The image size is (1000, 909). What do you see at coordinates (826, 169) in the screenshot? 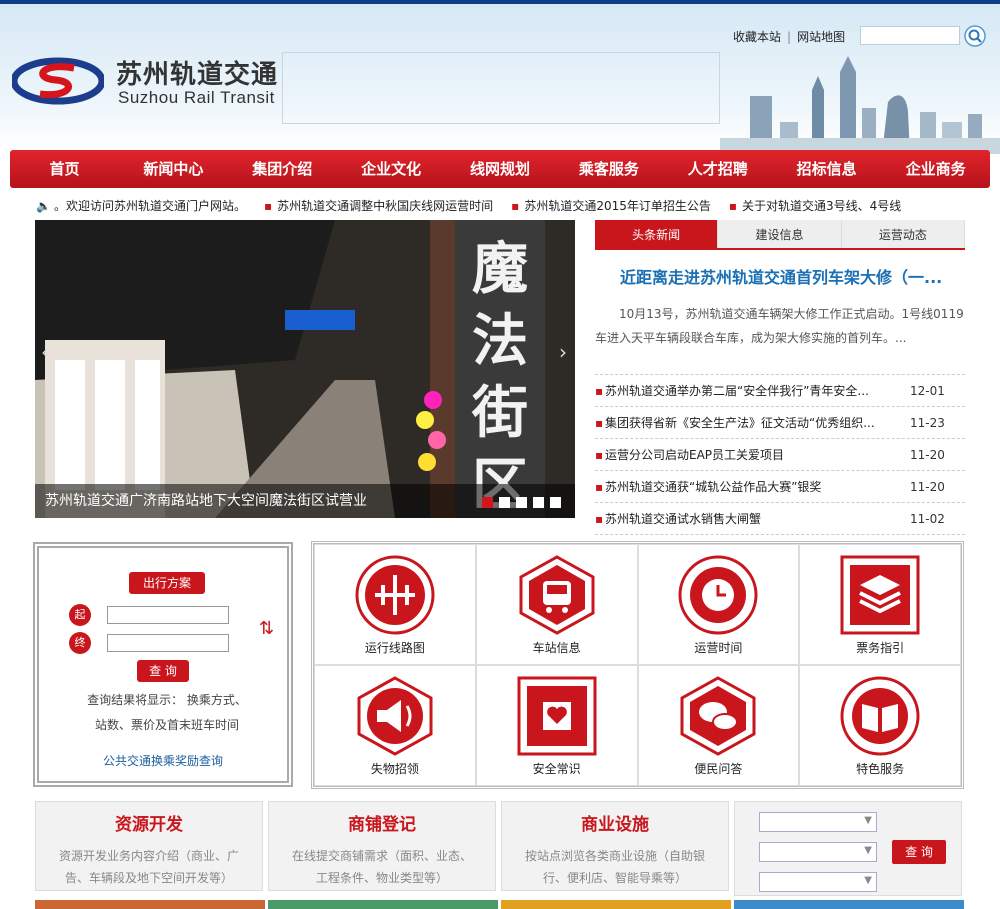
I see `nav-tender: 招标信息` at bounding box center [826, 169].